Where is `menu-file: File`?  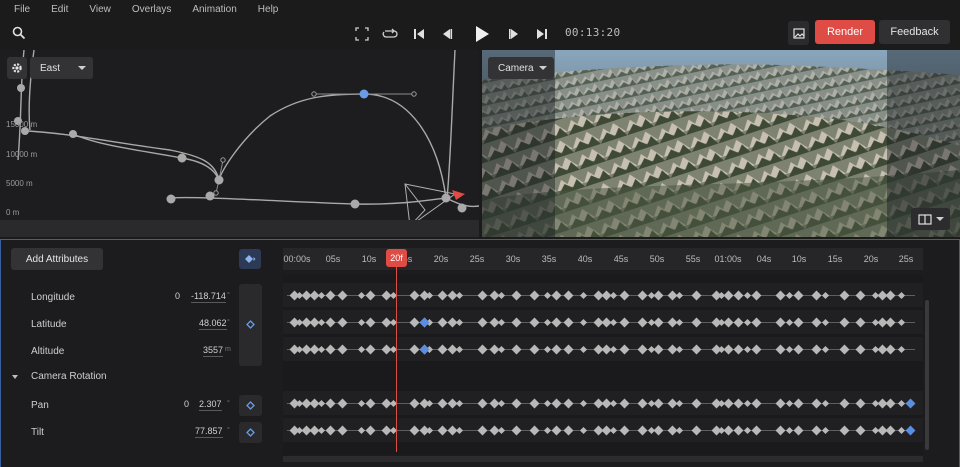
menu-file: File is located at coordinates (22, 9).